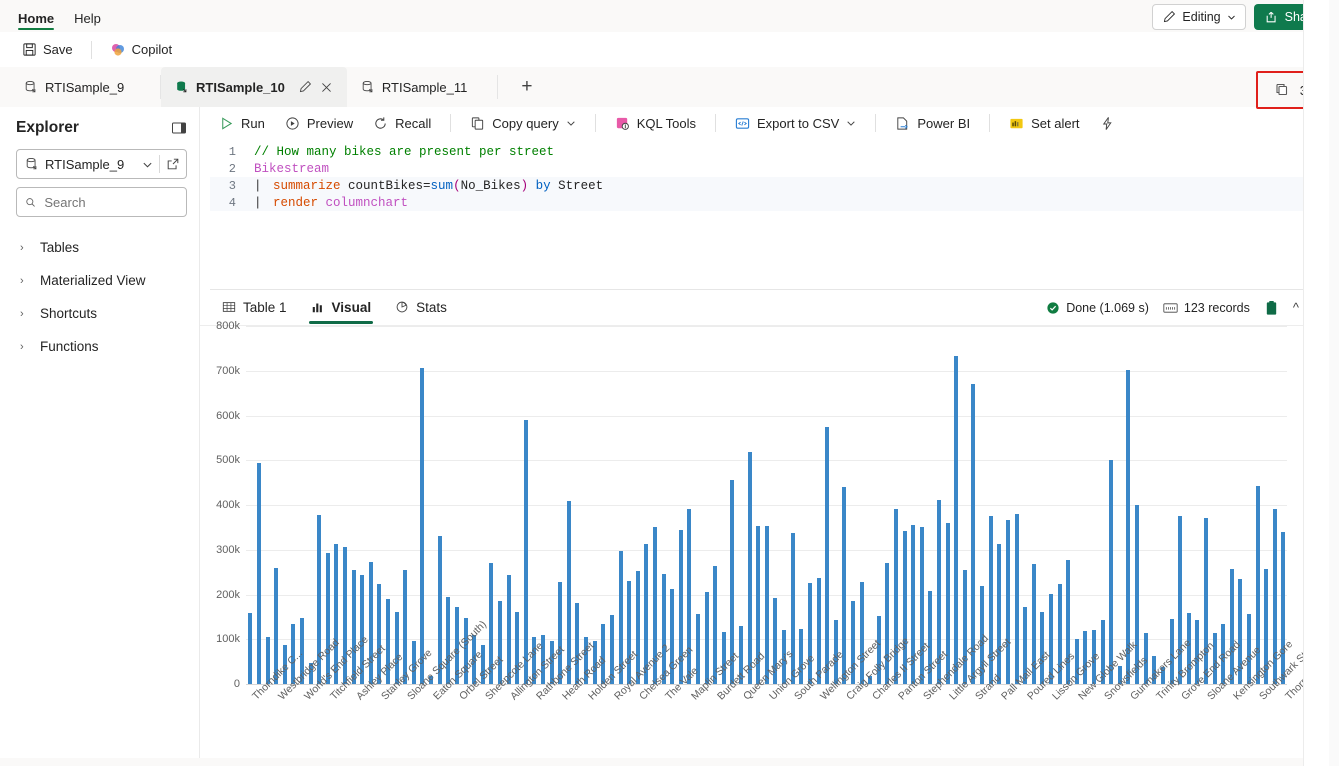 Image resolution: width=1339 pixels, height=766 pixels. Describe the element at coordinates (159, 164) in the screenshot. I see `selector-divider` at that location.